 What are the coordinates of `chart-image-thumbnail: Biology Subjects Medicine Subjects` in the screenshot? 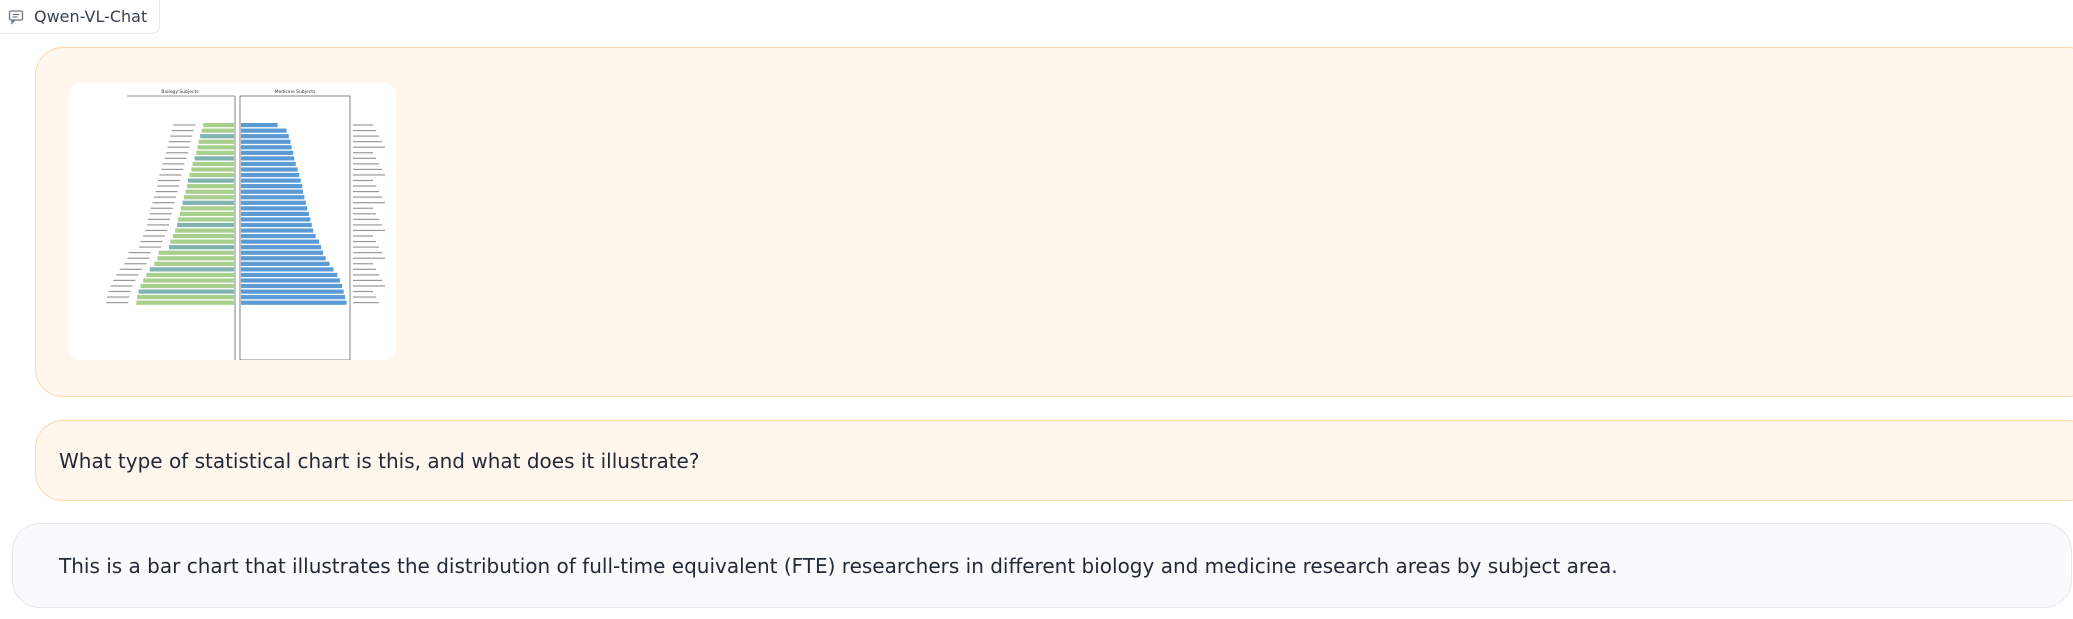 It's located at (232, 221).